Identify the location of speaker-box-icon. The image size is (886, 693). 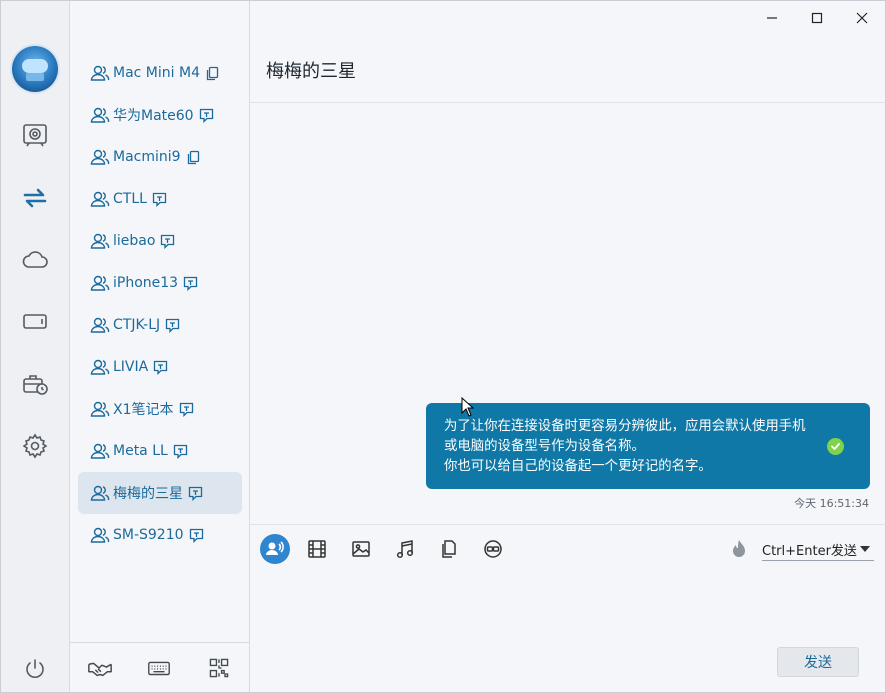
(35, 135).